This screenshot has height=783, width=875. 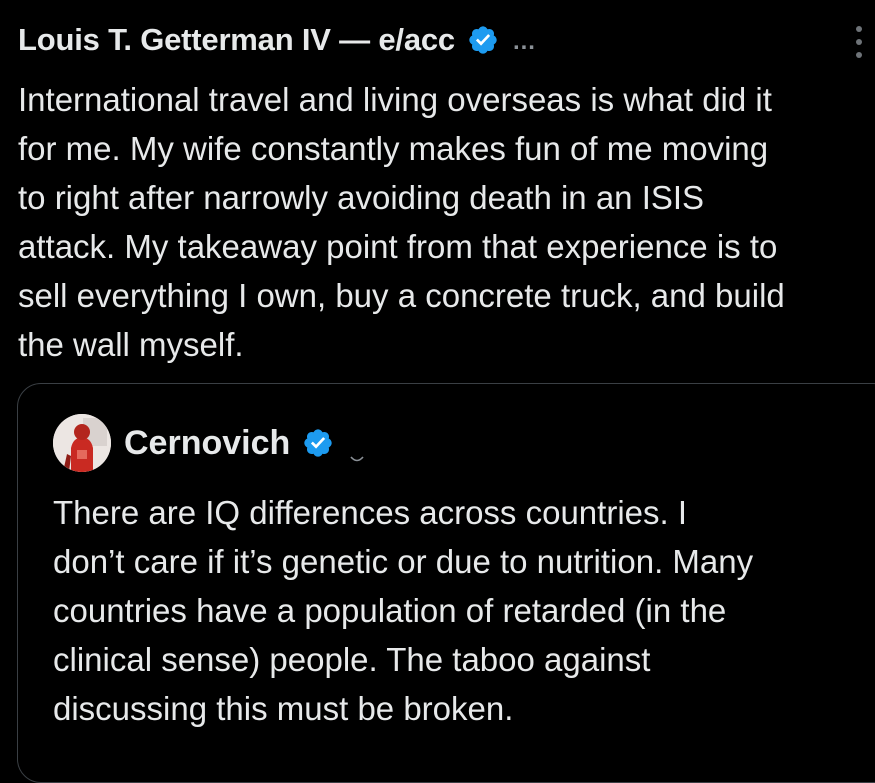 I want to click on quoted-text-line: discussing this must be broken., so click(x=283, y=708).